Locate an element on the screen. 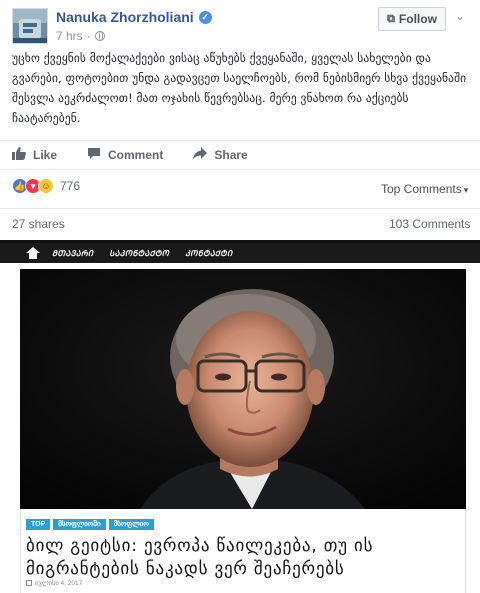  follow-button: ⧉ Follow is located at coordinates (412, 19).